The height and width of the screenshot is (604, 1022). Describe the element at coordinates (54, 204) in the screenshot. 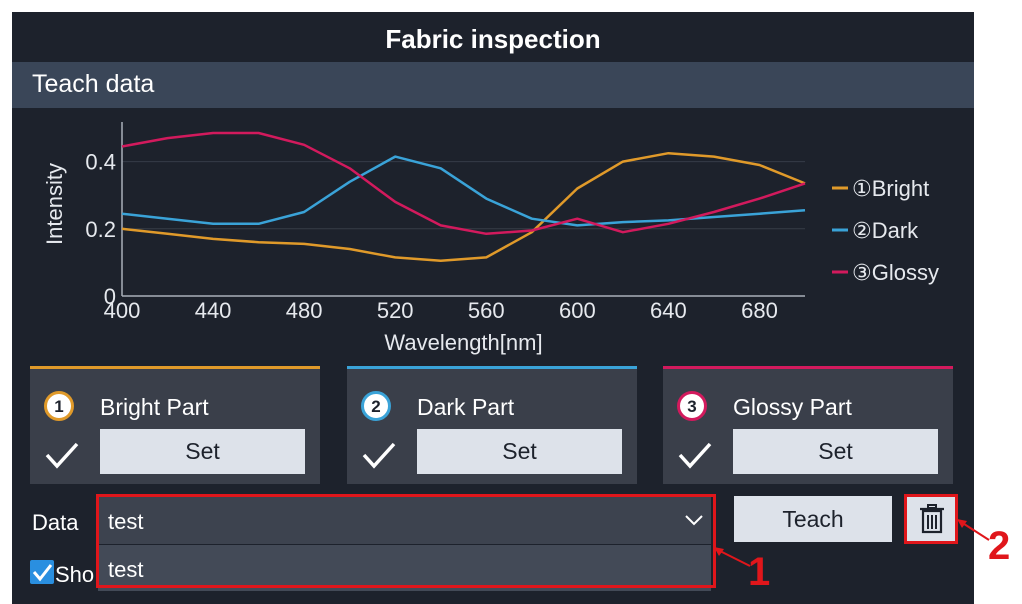

I see `y-axis-title: Intensity` at that location.